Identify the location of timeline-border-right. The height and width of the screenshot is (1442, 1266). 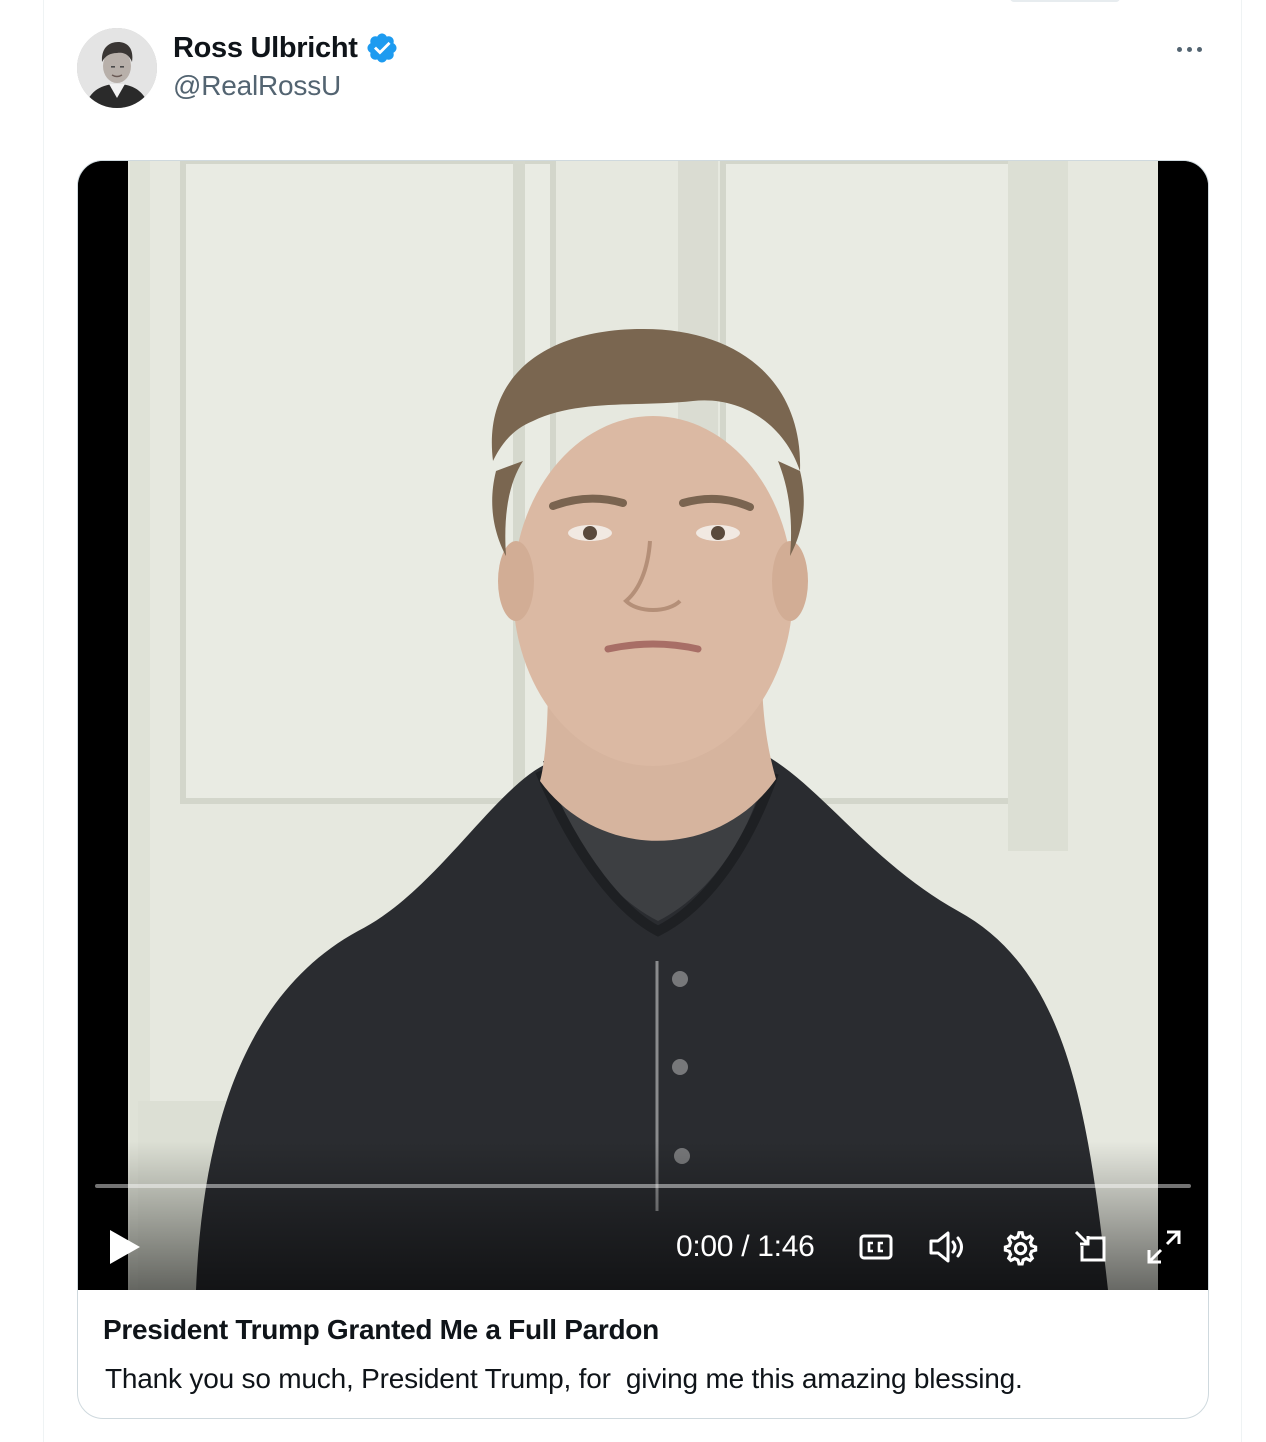
(1241, 721).